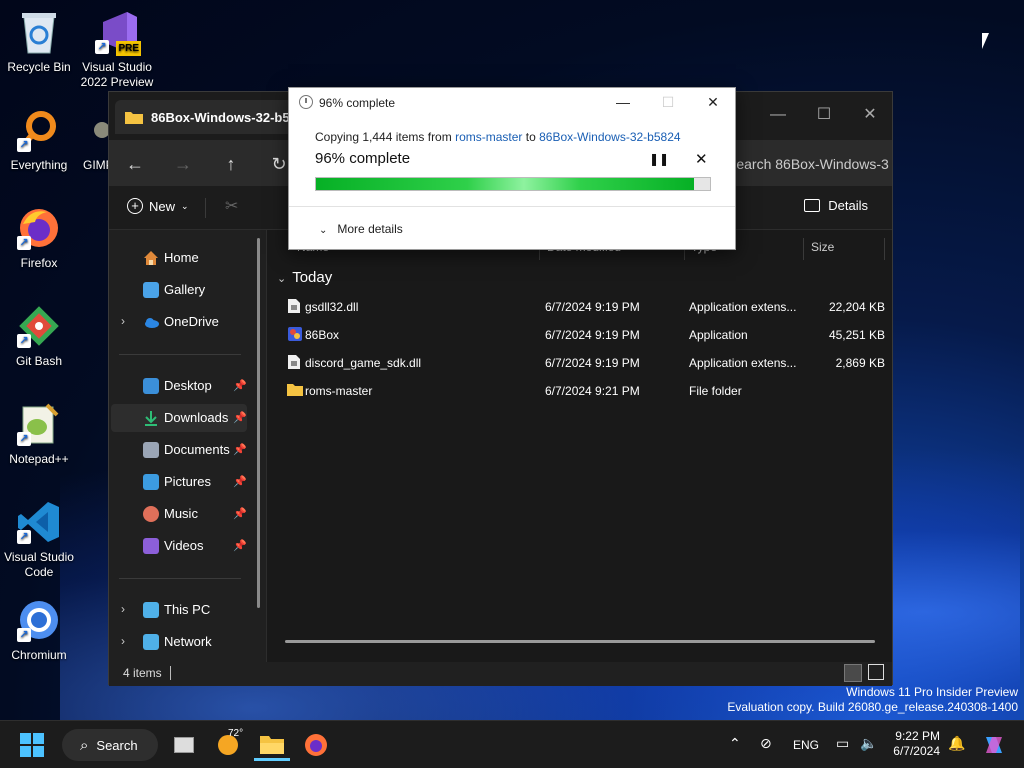 The width and height of the screenshot is (1024, 768). Describe the element at coordinates (956, 743) in the screenshot. I see `notification-bell-icon: 🔔` at that location.